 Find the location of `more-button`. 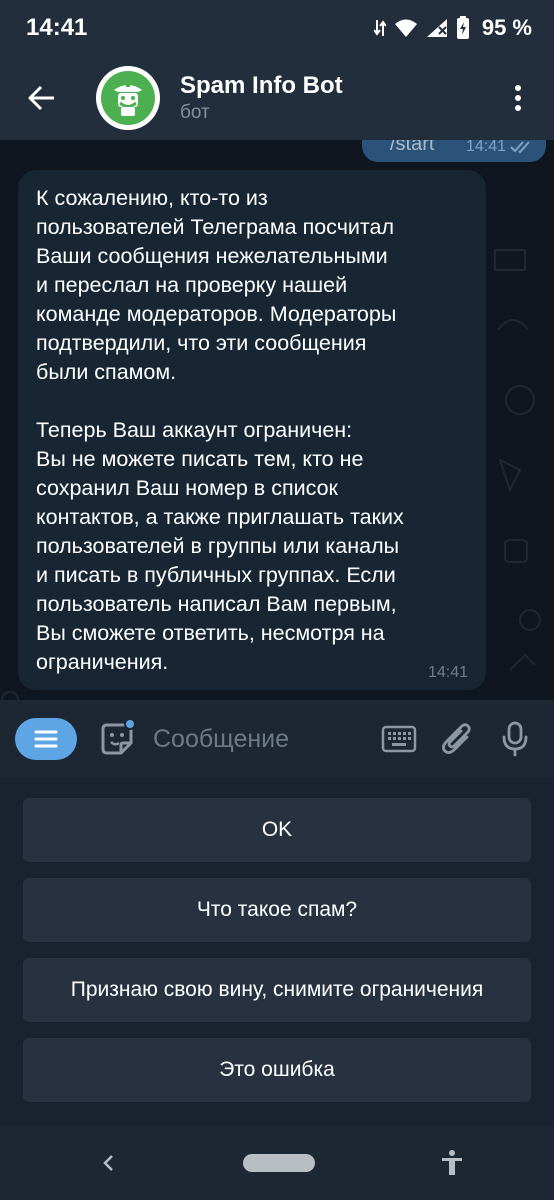

more-button is located at coordinates (518, 98).